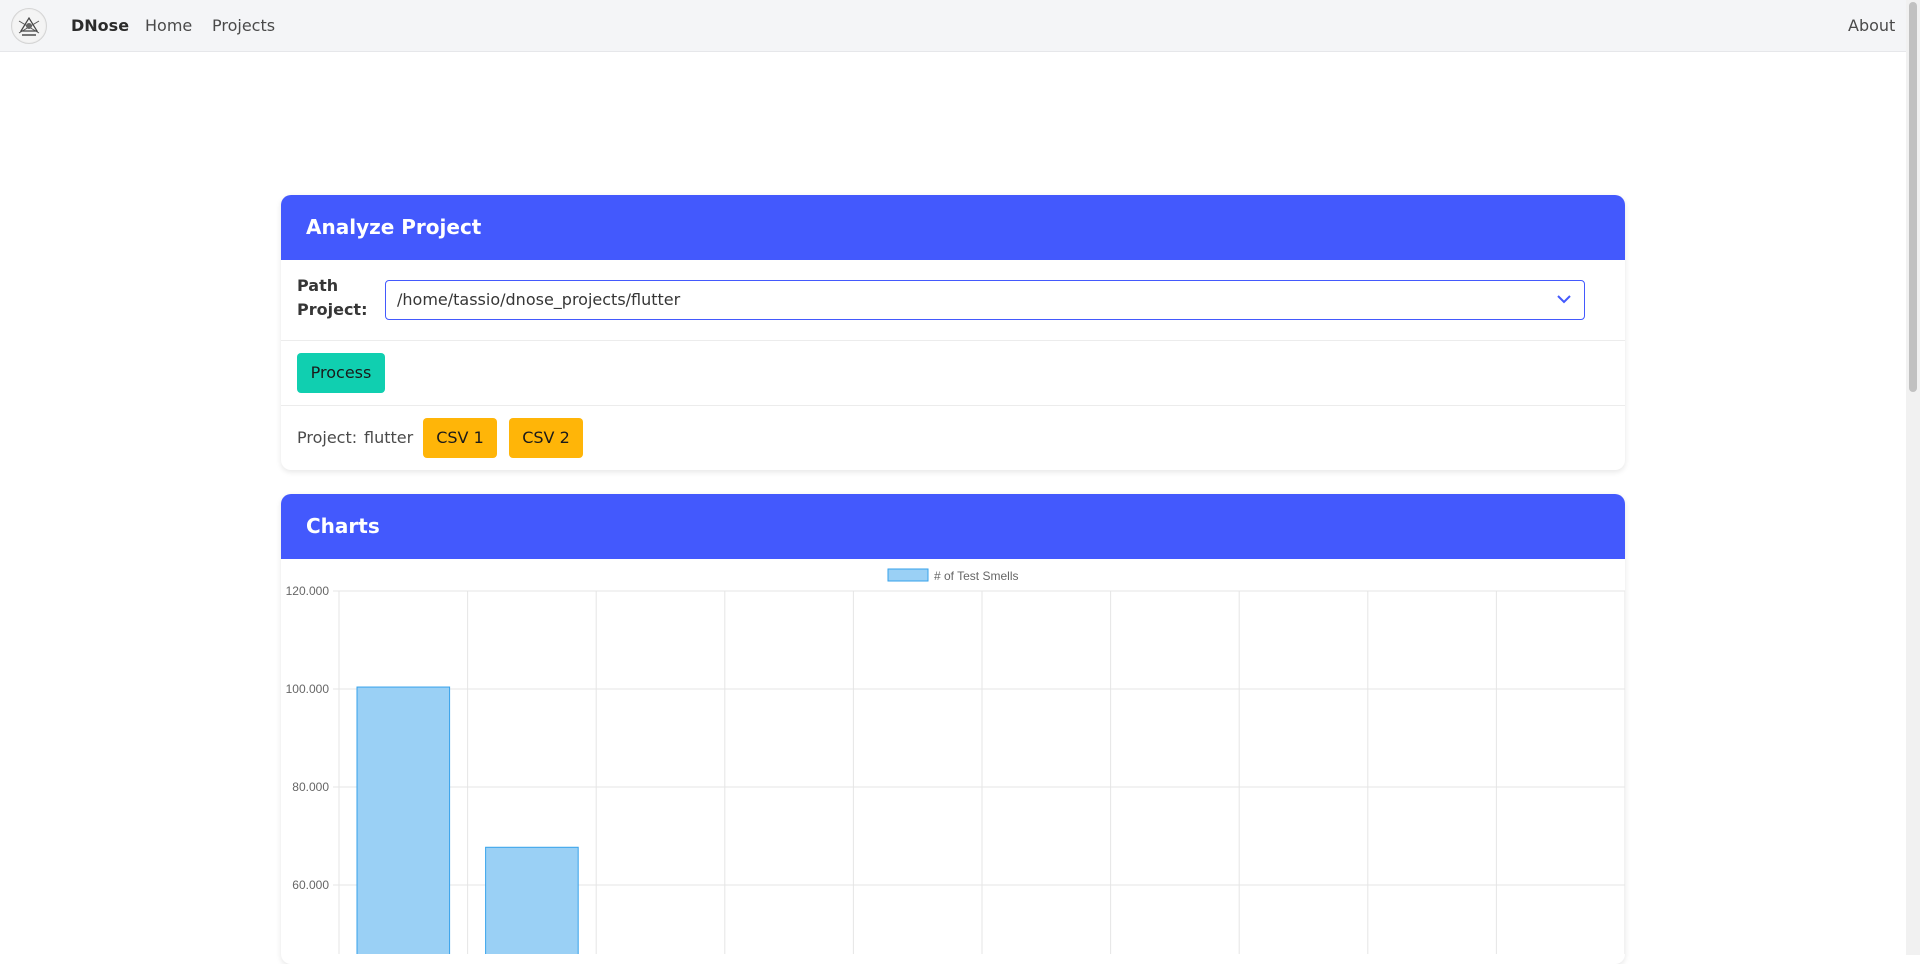 The image size is (1920, 964). What do you see at coordinates (985, 300) in the screenshot?
I see `path-project-select: /home/tassio/dnose_projects/flutter` at bounding box center [985, 300].